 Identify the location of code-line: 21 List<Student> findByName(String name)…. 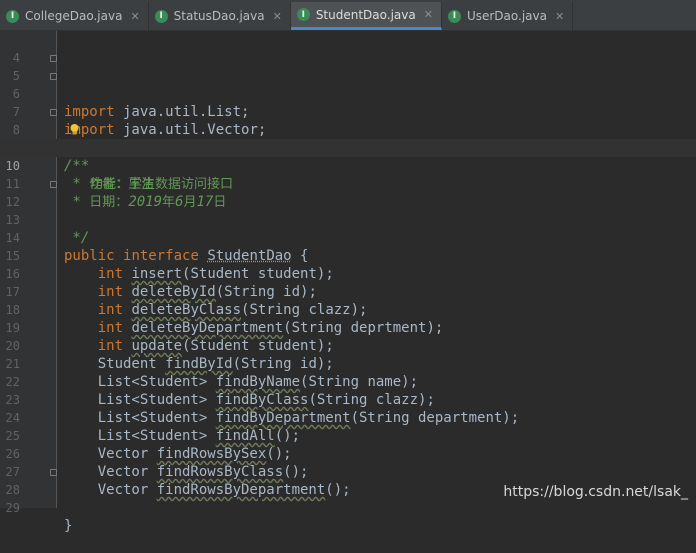
(348, 363).